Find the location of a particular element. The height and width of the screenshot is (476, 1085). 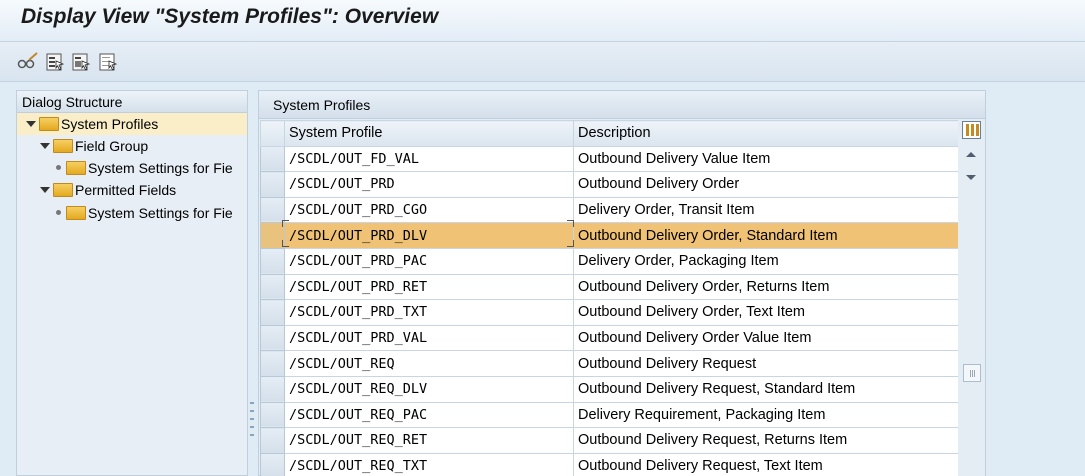

deselect-all-icon is located at coordinates (108, 62).